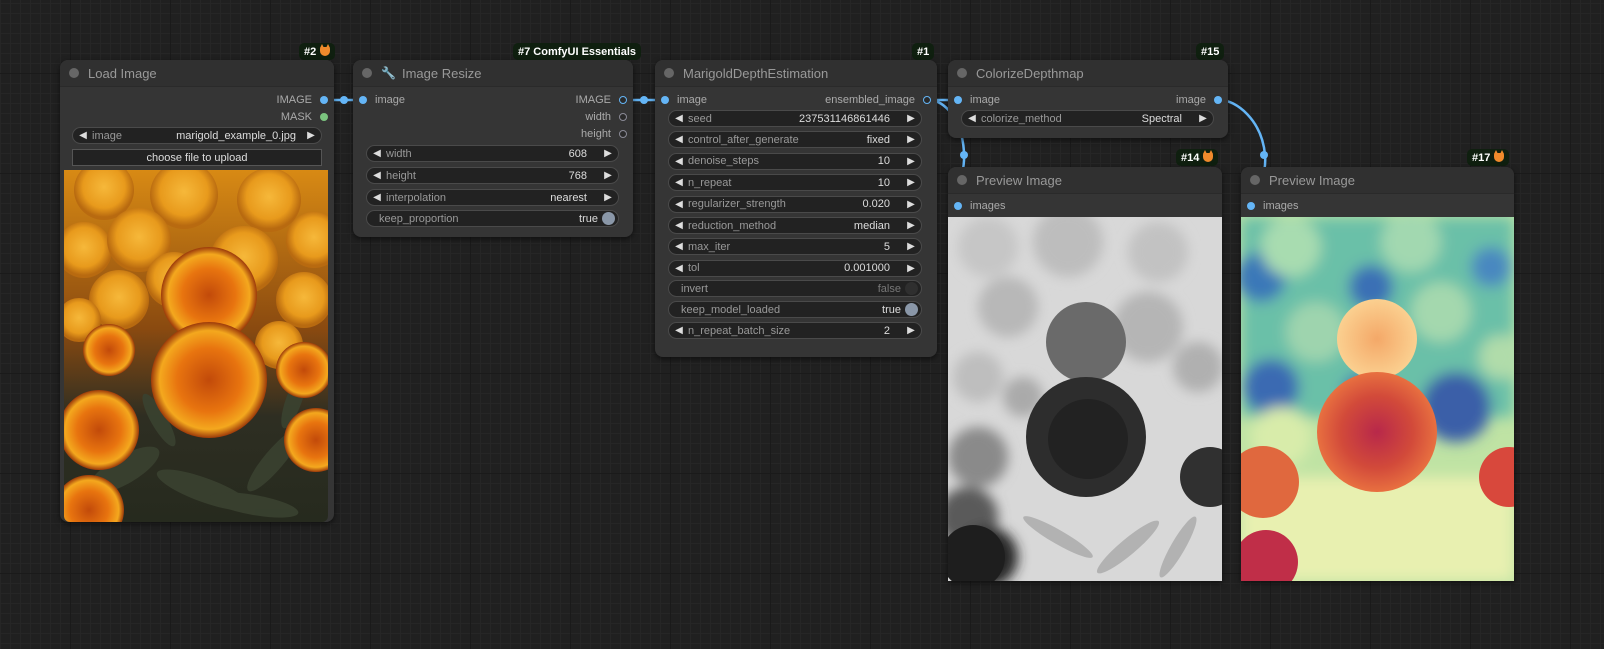 The height and width of the screenshot is (649, 1604). Describe the element at coordinates (197, 135) in the screenshot. I see `image-combo-widget: ◀ image marigold_example_0.jpg ▶` at that location.